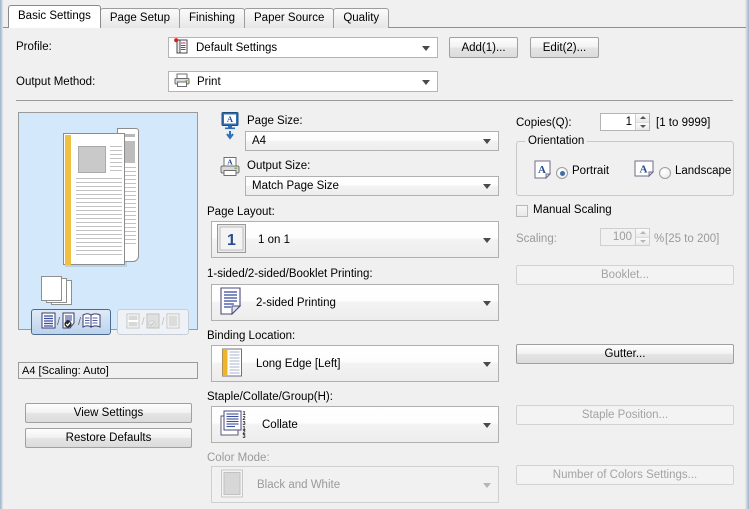 The image size is (749, 509). I want to click on two-sided-printing-icon, so click(231, 302).